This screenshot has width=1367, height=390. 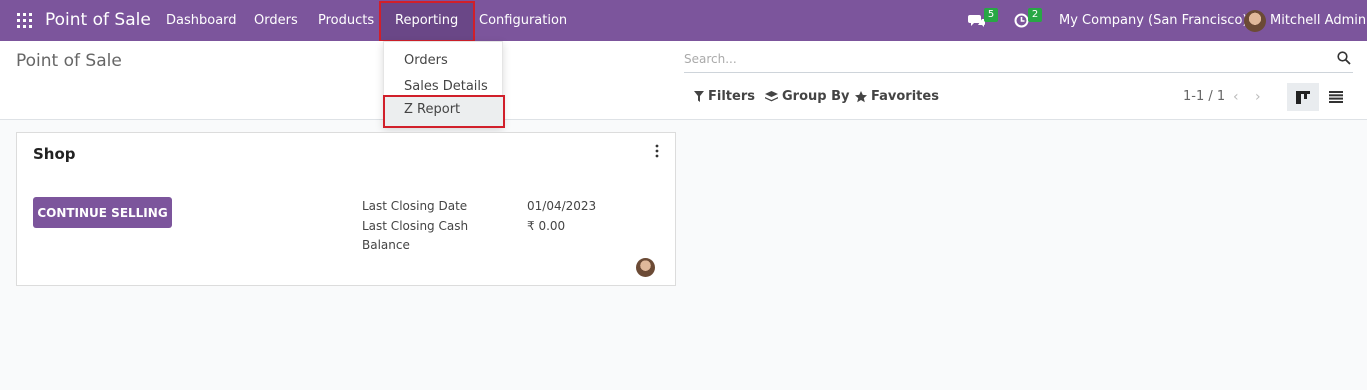 What do you see at coordinates (1204, 96) in the screenshot?
I see `pager-value: 1-1 / 1` at bounding box center [1204, 96].